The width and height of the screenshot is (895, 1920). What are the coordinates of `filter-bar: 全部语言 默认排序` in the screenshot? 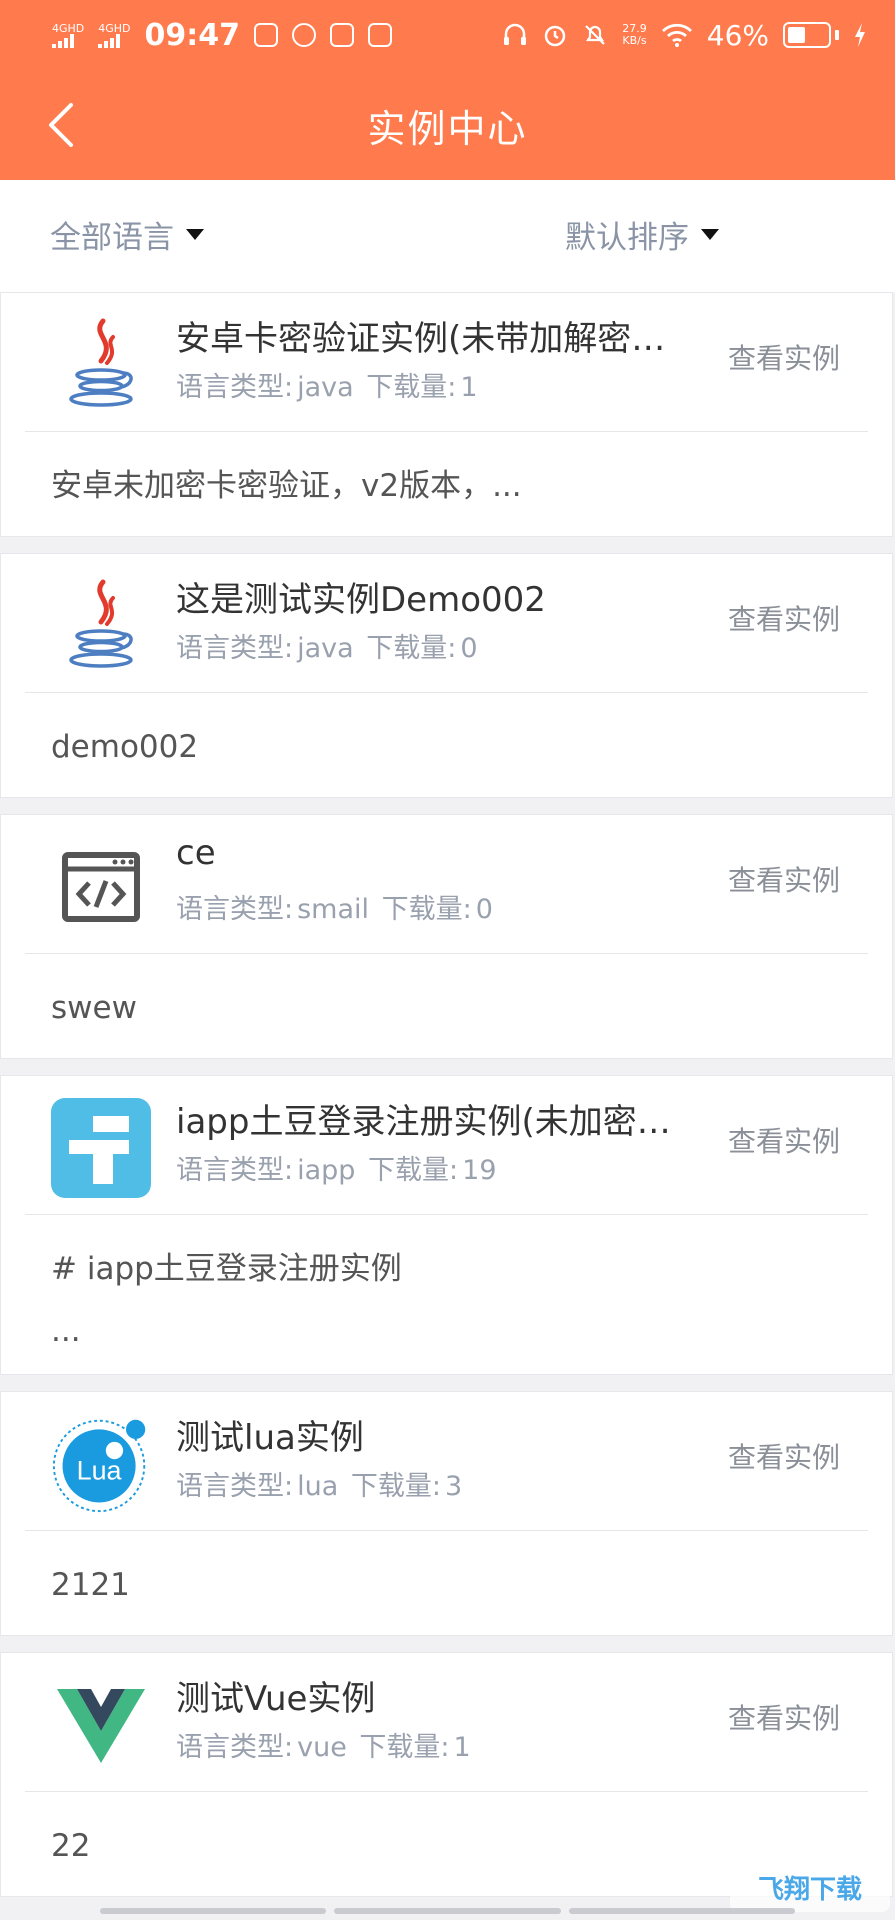 It's located at (447, 236).